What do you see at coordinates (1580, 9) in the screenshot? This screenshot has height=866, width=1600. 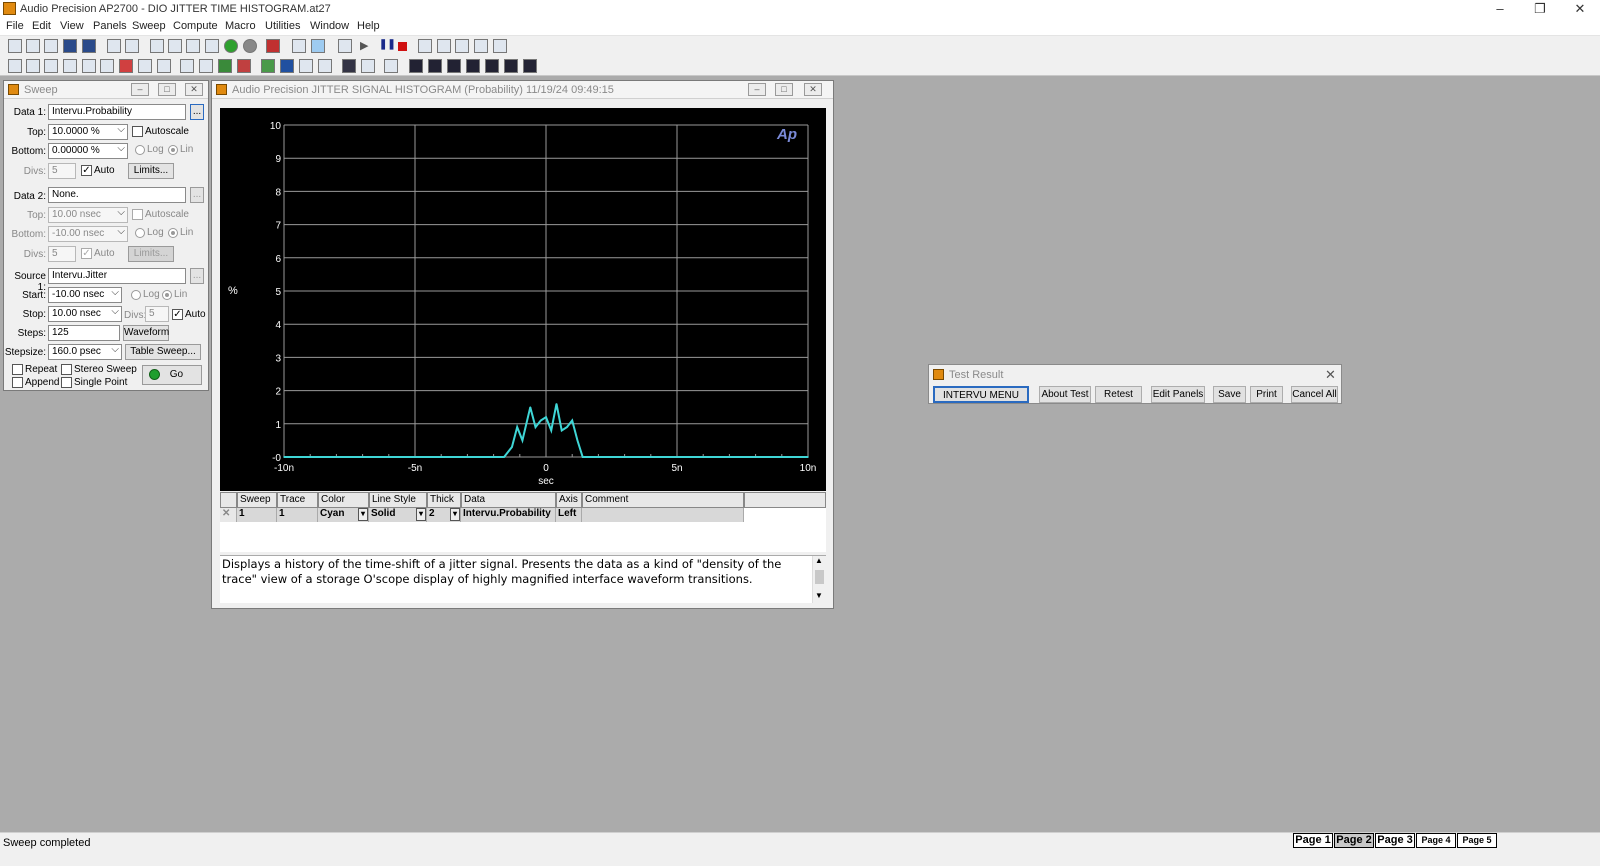 I see `close-button: ✕` at bounding box center [1580, 9].